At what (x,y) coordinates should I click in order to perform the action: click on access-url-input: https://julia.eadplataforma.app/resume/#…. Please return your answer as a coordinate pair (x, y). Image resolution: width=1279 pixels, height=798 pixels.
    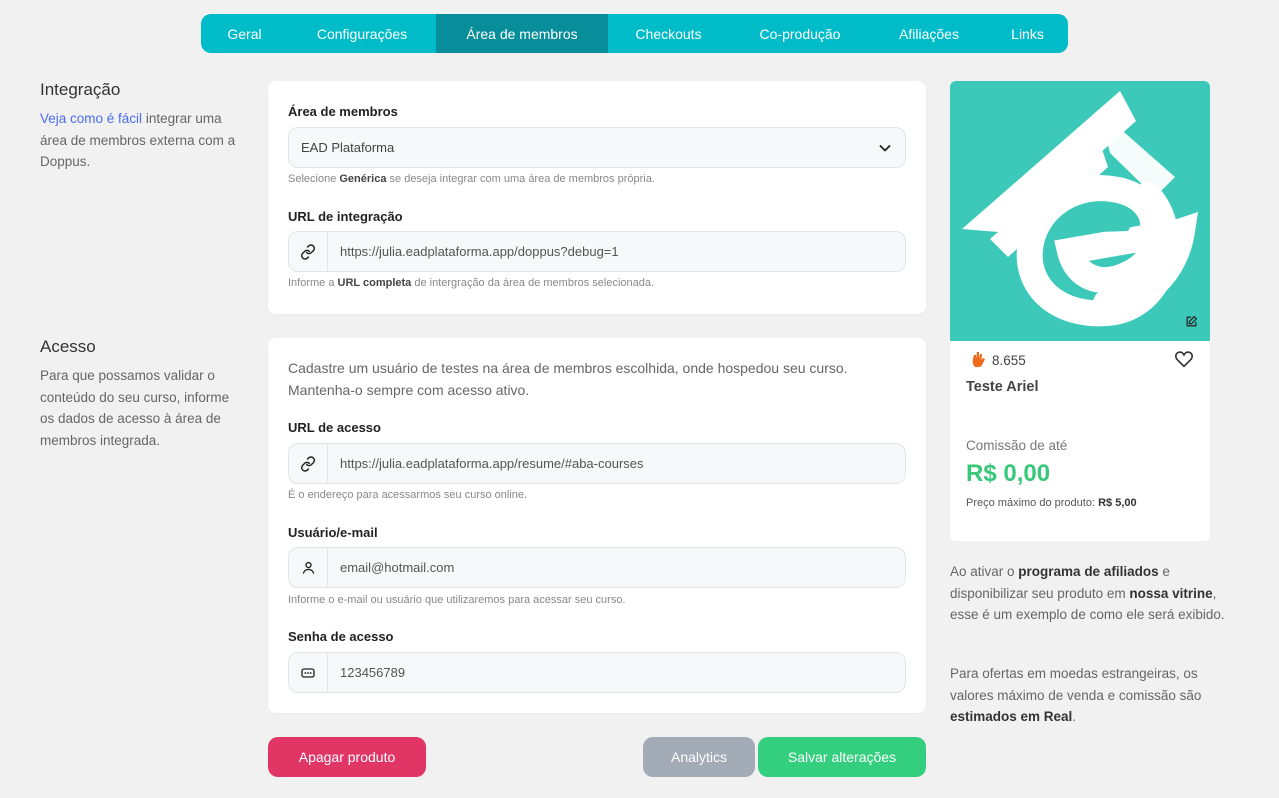
    Looking at the image, I should click on (616, 463).